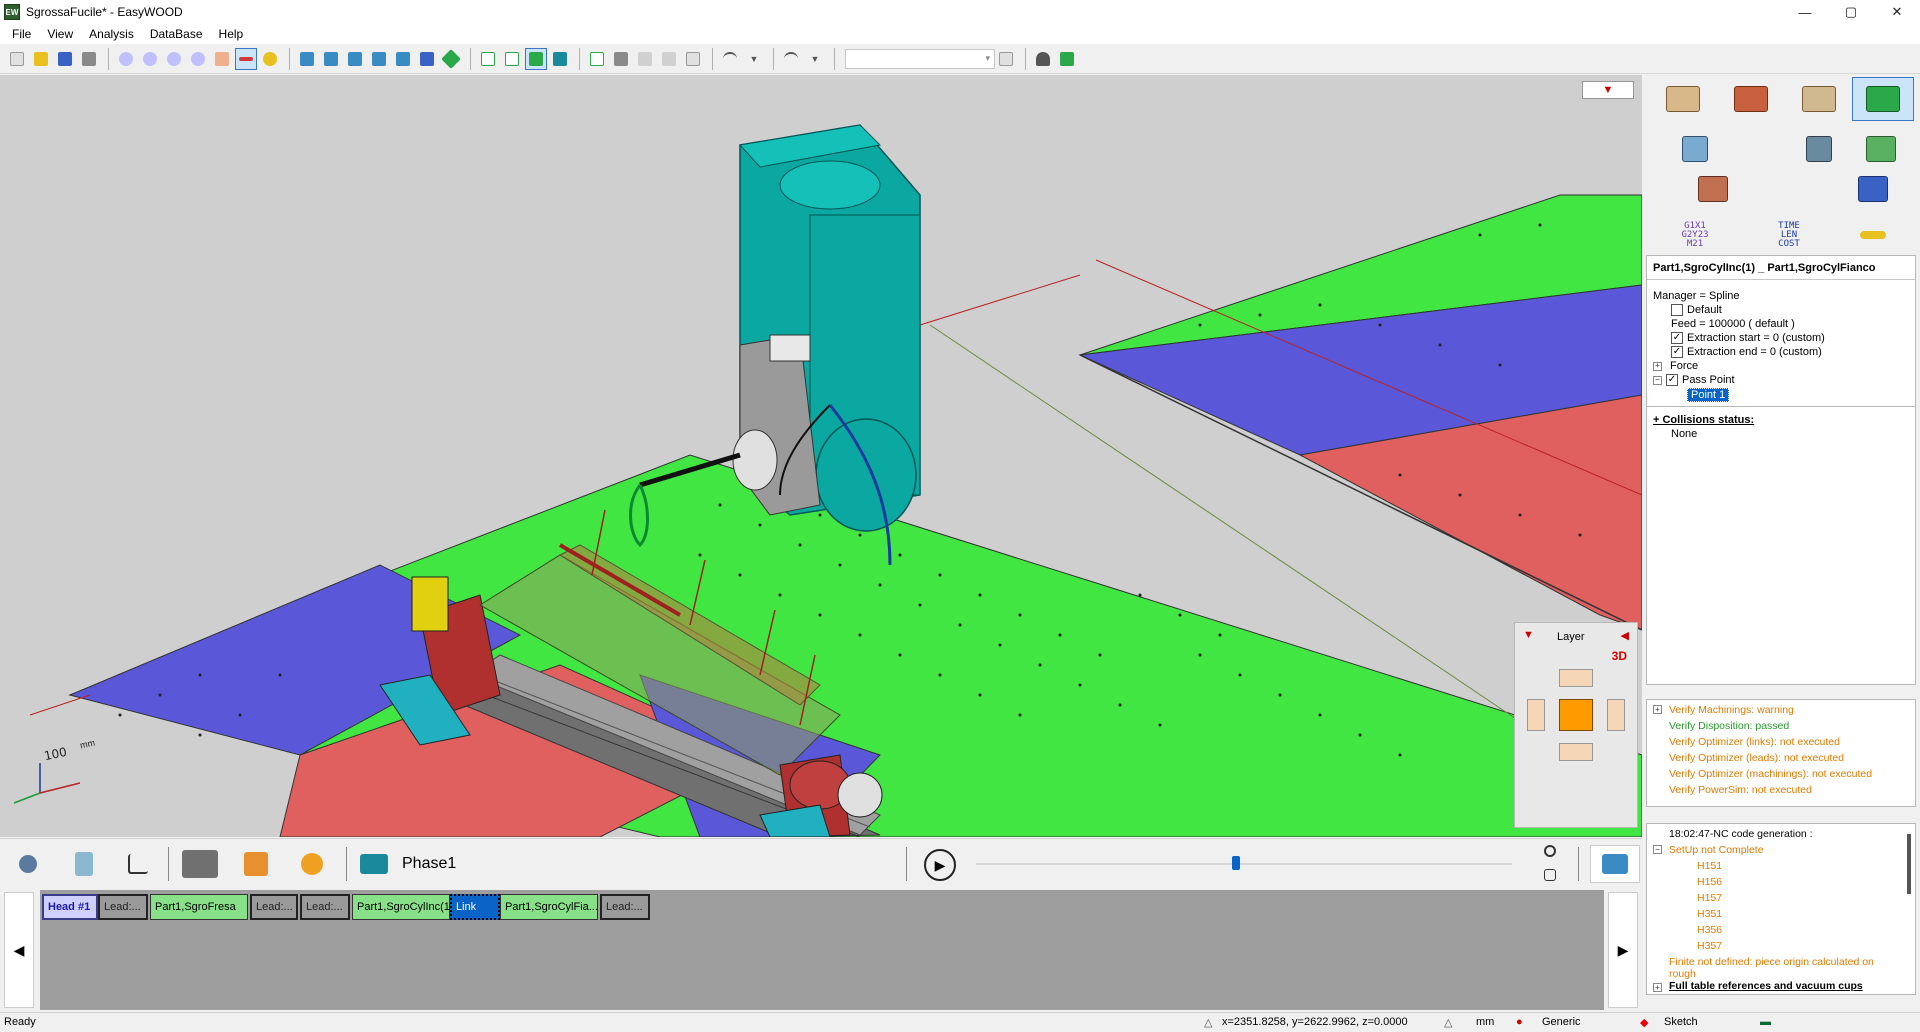  What do you see at coordinates (451, 59) in the screenshot?
I see `view-rotate-icon` at bounding box center [451, 59].